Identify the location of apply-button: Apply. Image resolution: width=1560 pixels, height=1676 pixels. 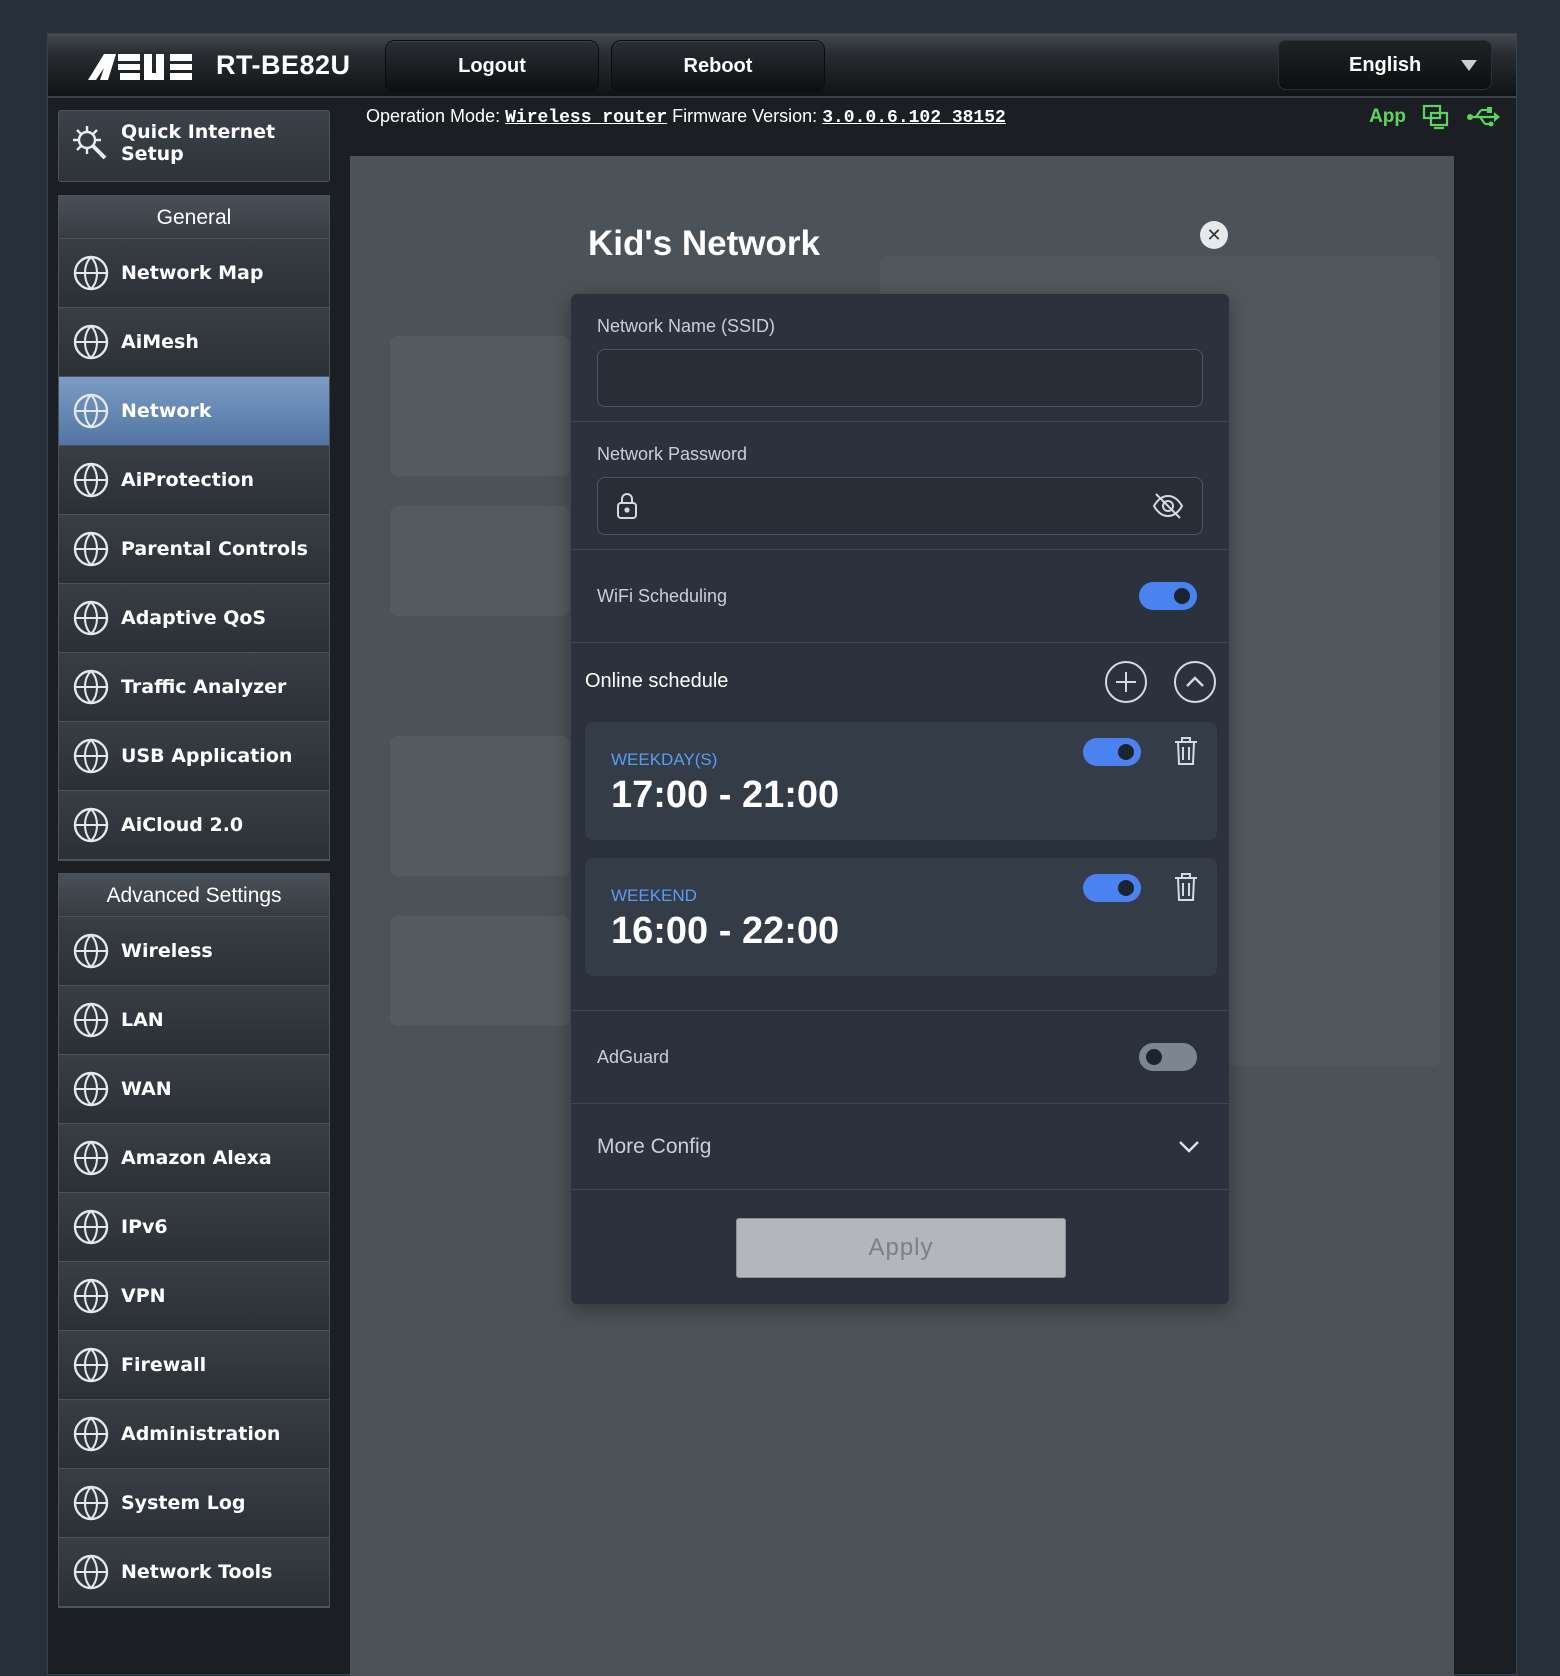
(901, 1248).